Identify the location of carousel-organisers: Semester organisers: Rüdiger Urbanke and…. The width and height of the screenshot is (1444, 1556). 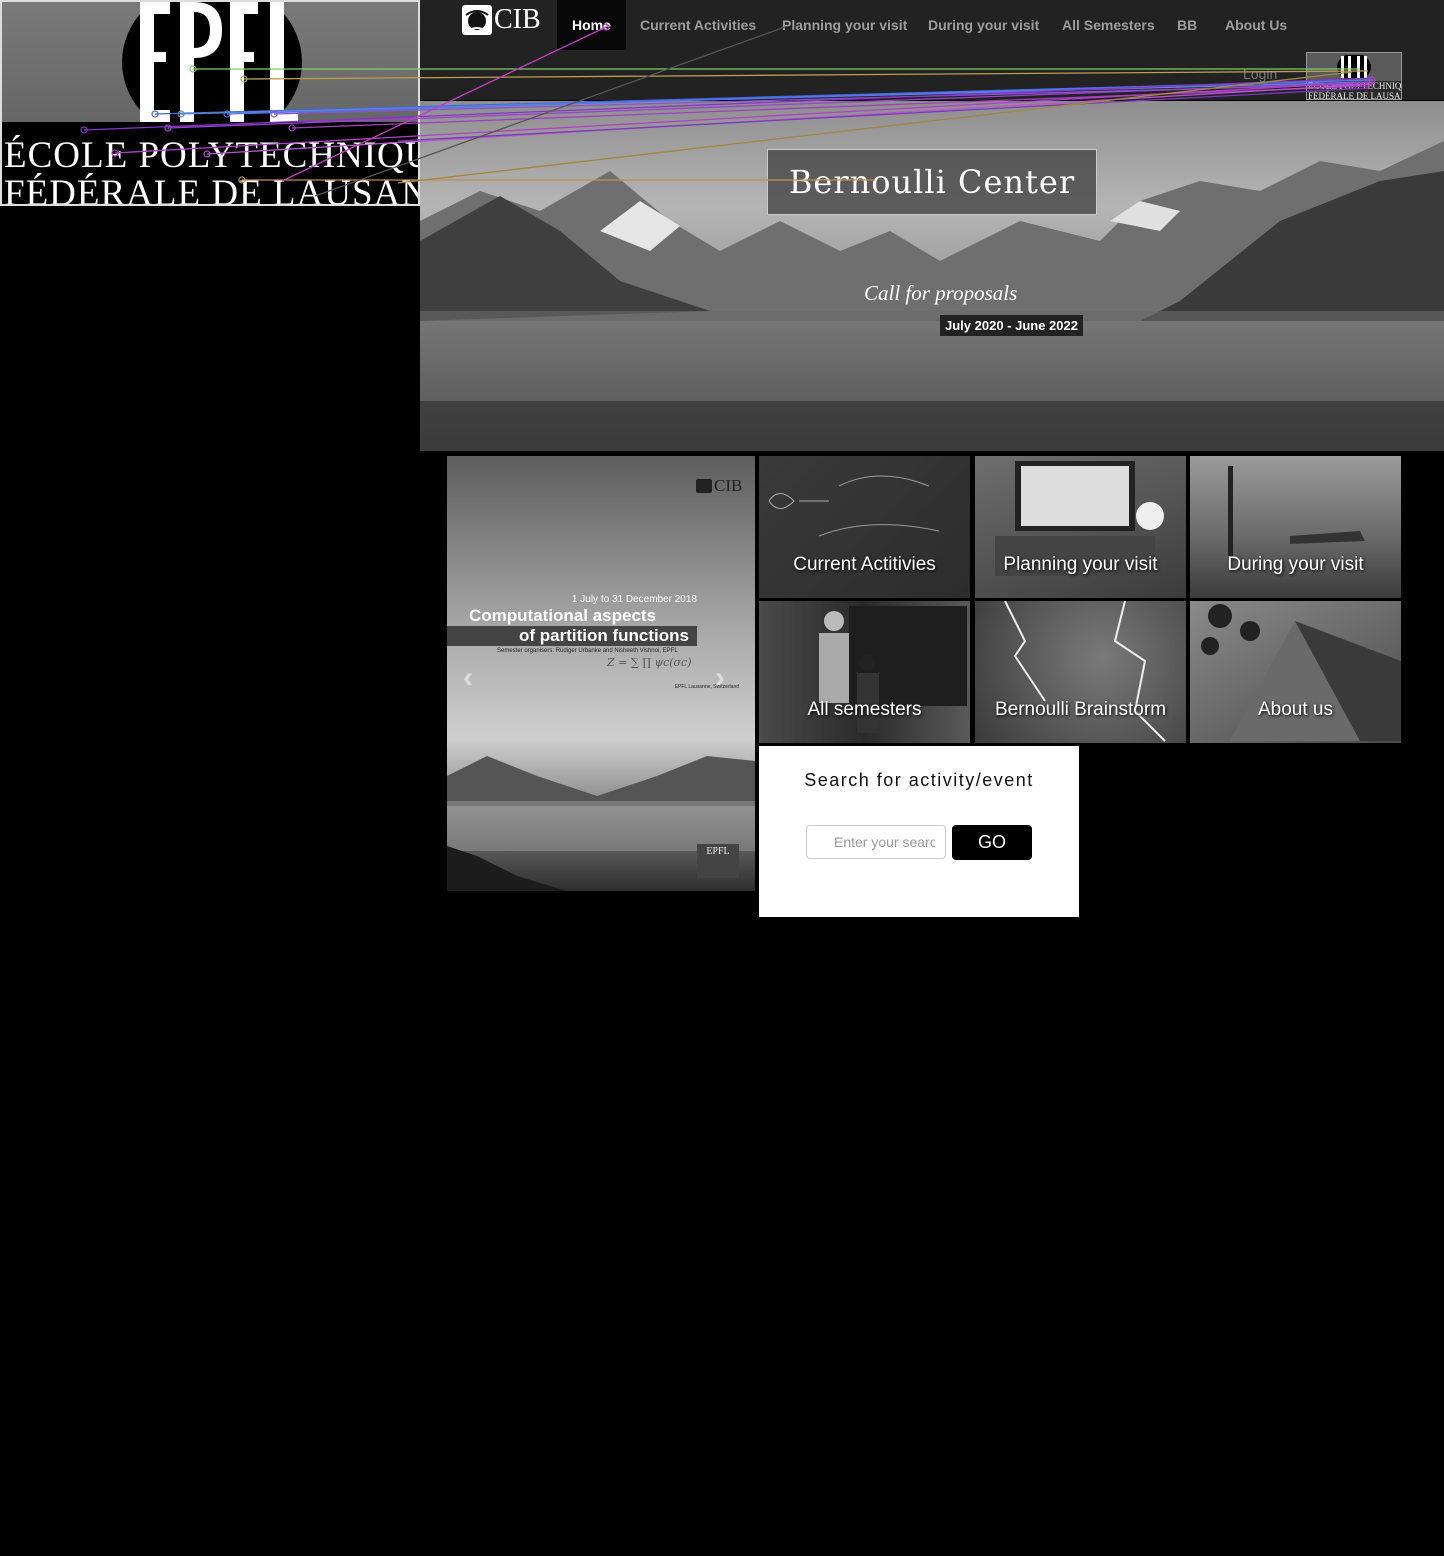
(587, 651).